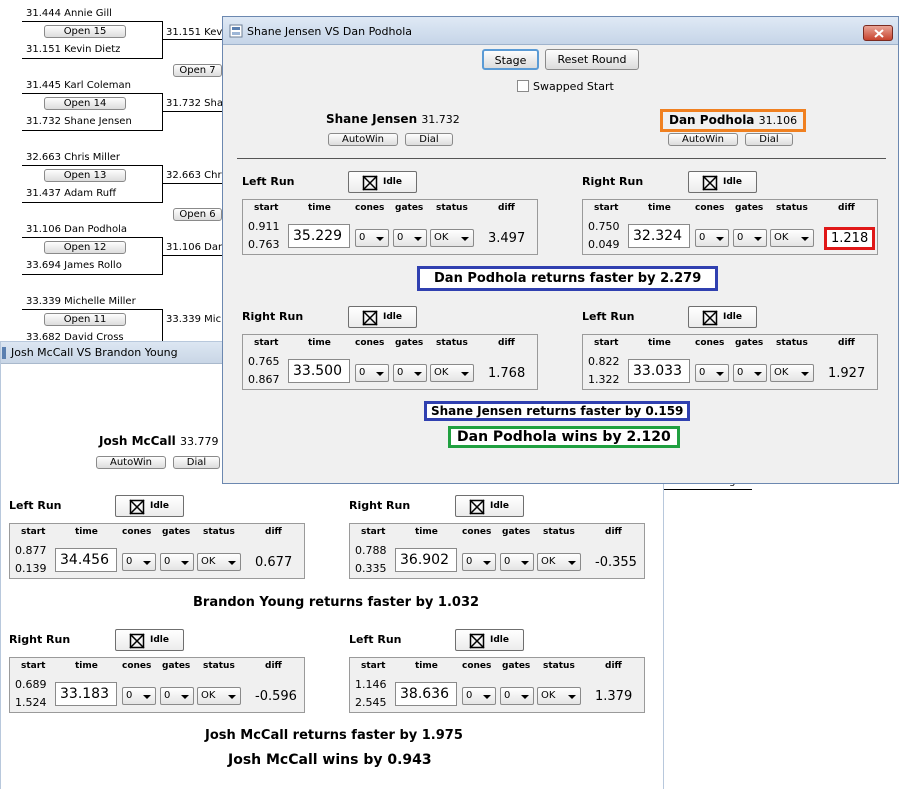 The width and height of the screenshot is (901, 789). Describe the element at coordinates (426, 532) in the screenshot. I see `header-time: time` at that location.